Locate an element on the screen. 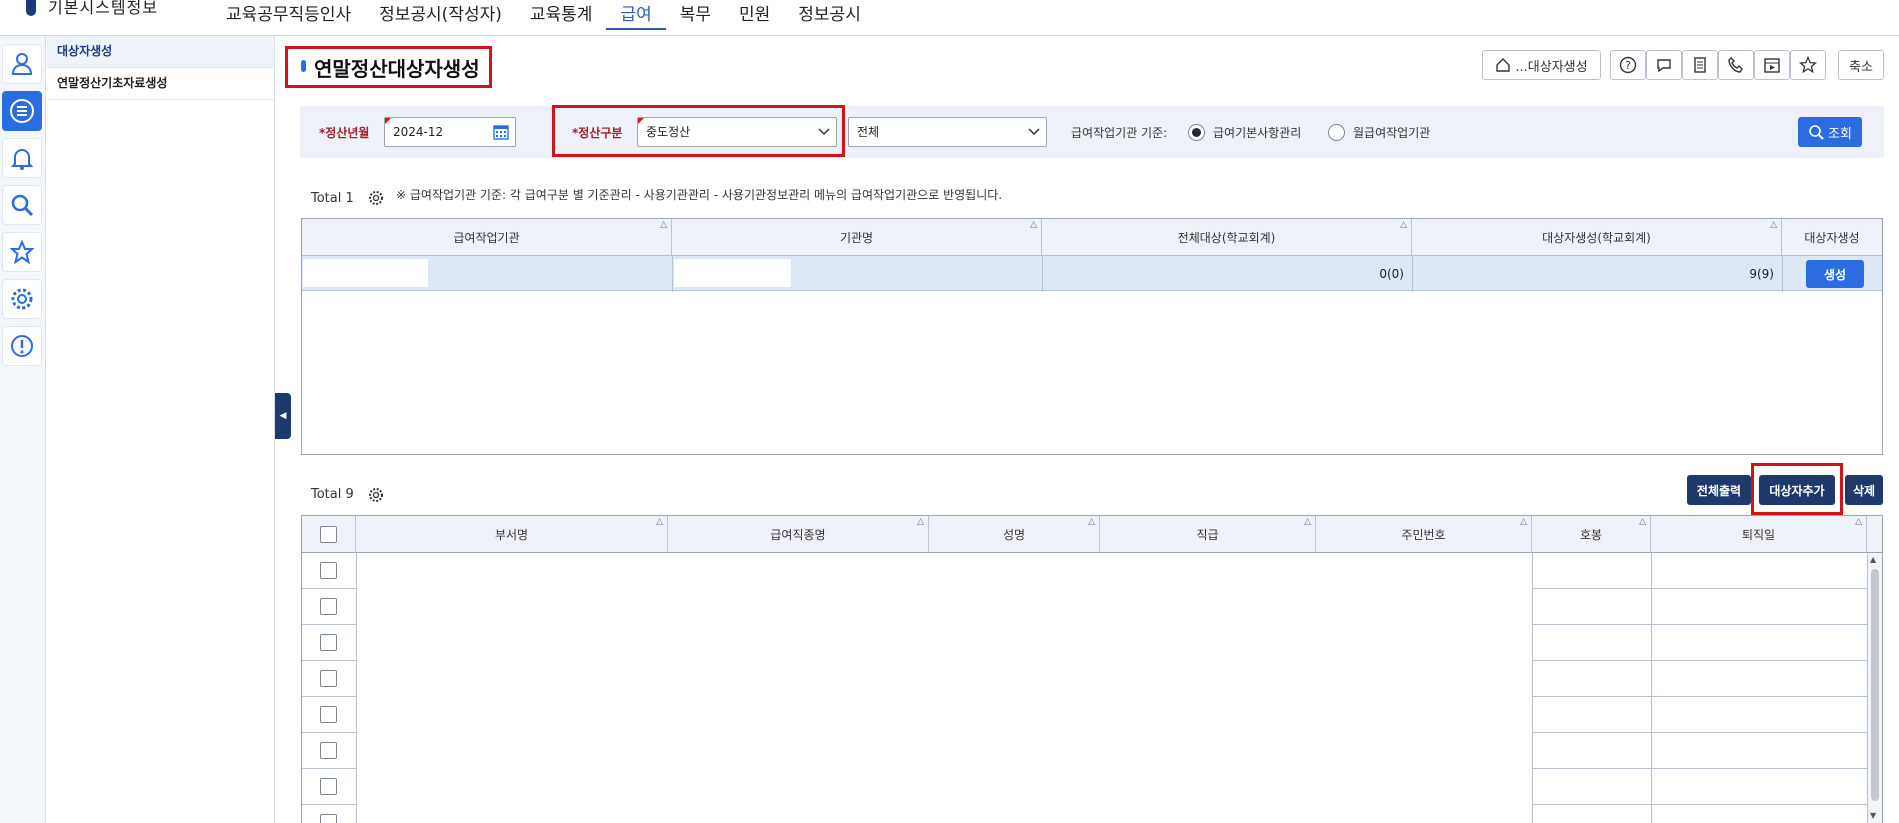 Image resolution: width=1899 pixels, height=823 pixels. year-month-label: *정산년월 is located at coordinates (344, 133).